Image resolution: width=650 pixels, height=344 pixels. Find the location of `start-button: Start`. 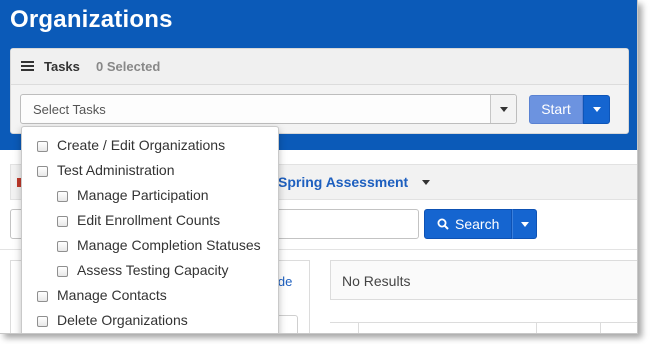

start-button: Start is located at coordinates (556, 109).